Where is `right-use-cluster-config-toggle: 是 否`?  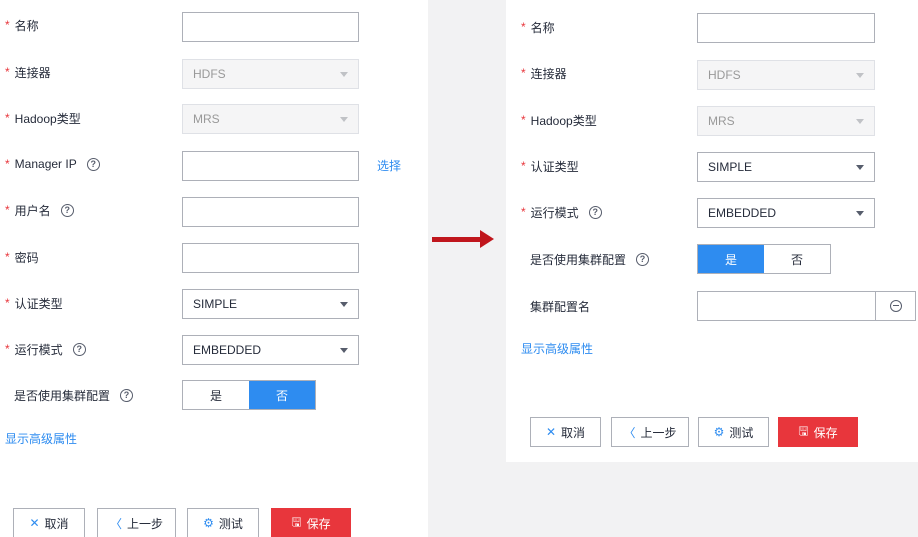
right-use-cluster-config-toggle: 是 否 is located at coordinates (764, 259).